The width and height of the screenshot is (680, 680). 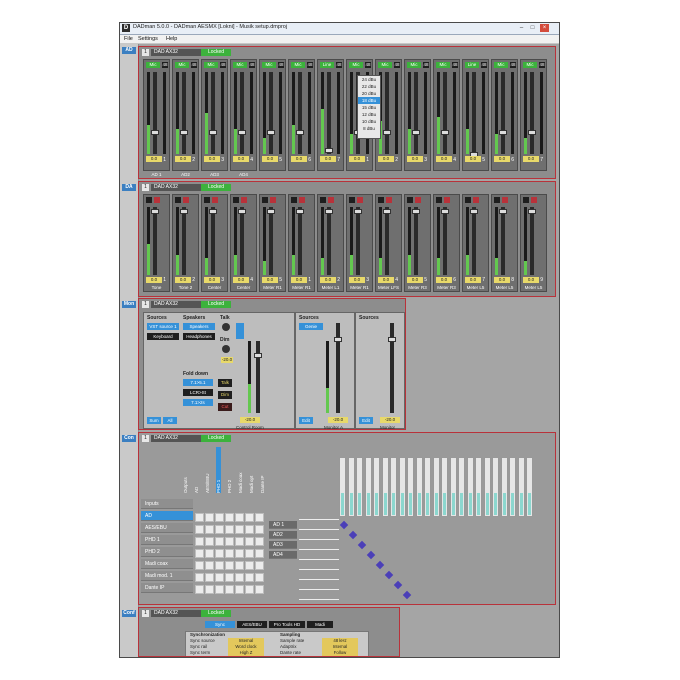 What do you see at coordinates (167, 540) in the screenshot?
I see `row-header: PHD 1` at bounding box center [167, 540].